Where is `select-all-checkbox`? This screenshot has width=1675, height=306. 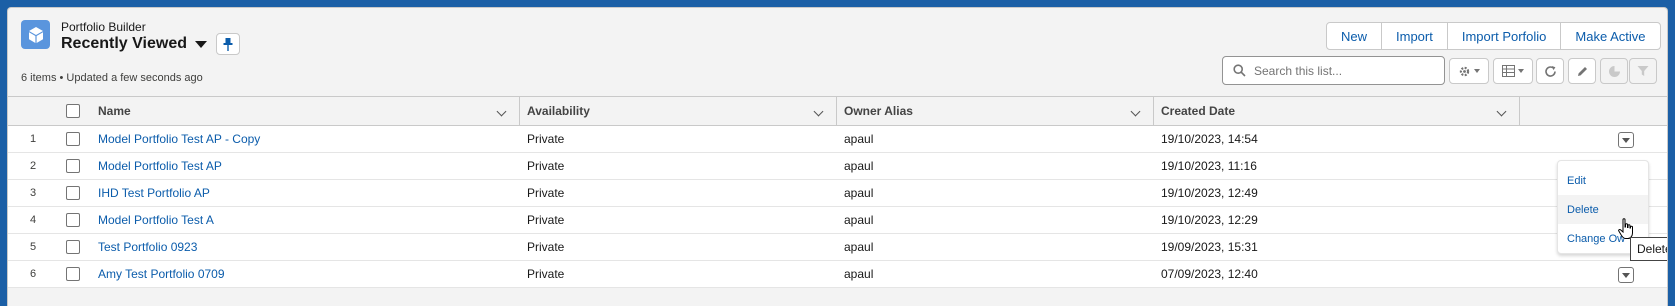
select-all-checkbox is located at coordinates (73, 111).